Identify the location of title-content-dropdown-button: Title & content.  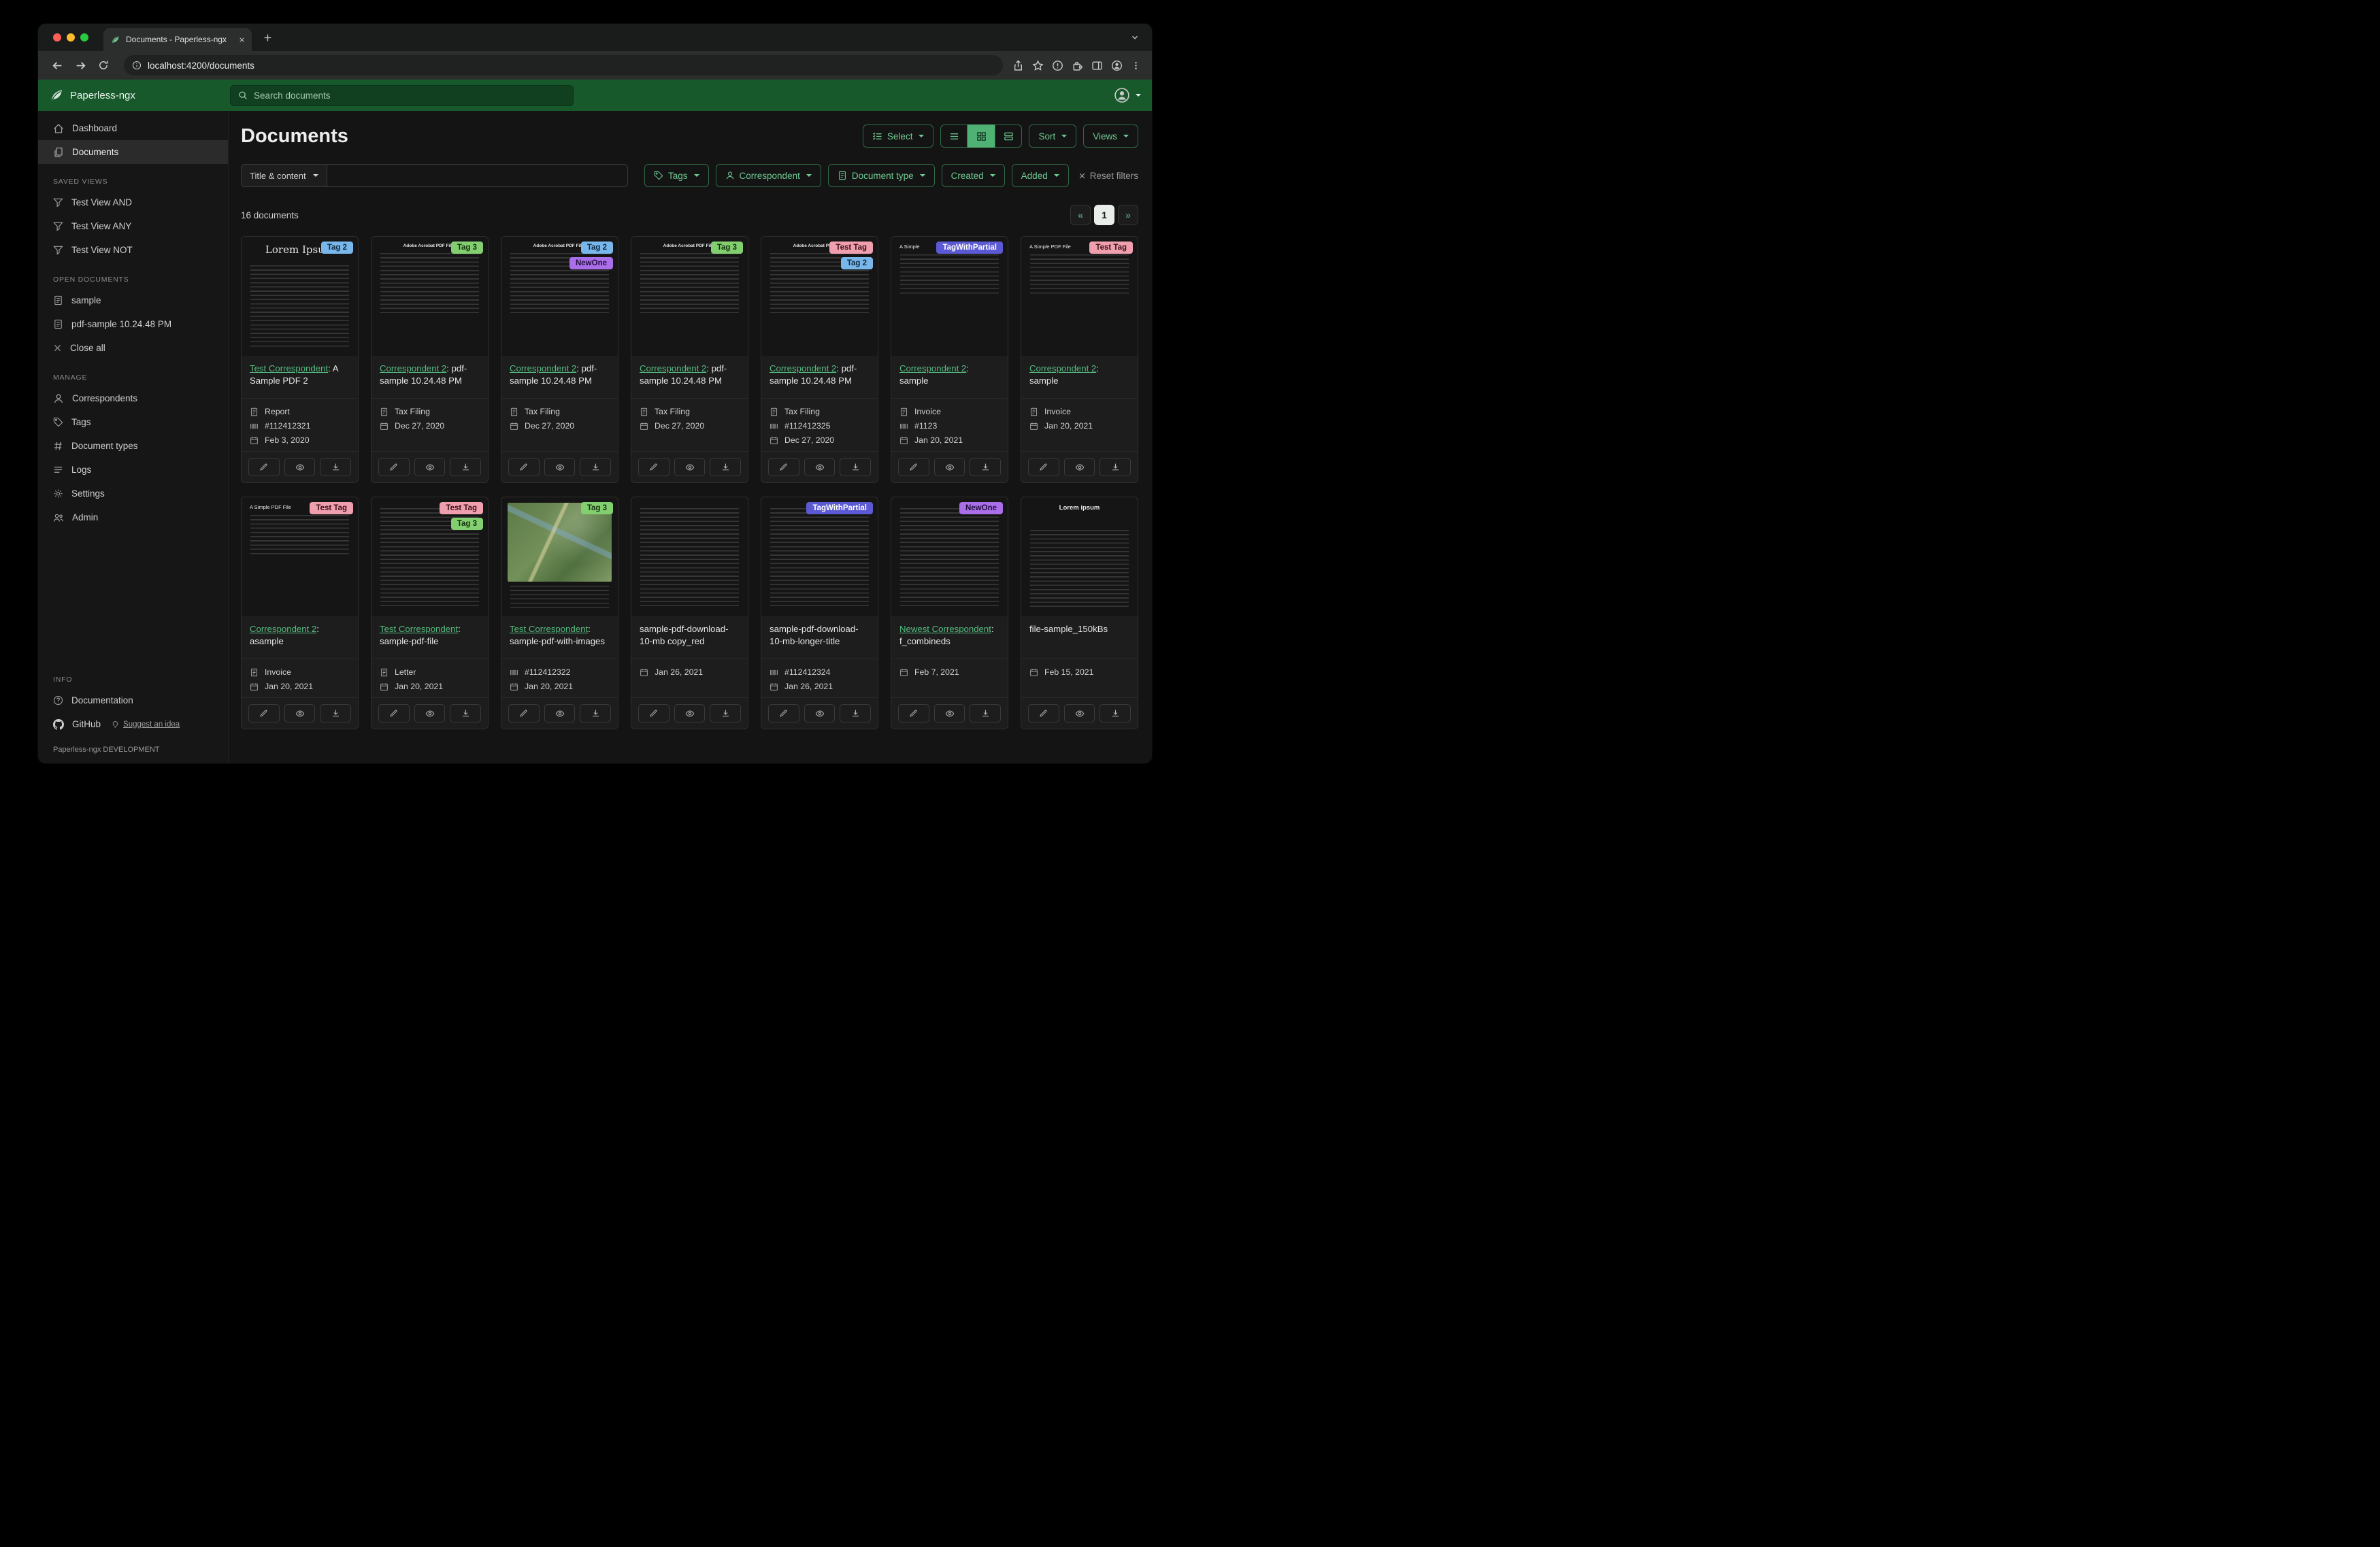
(284, 176).